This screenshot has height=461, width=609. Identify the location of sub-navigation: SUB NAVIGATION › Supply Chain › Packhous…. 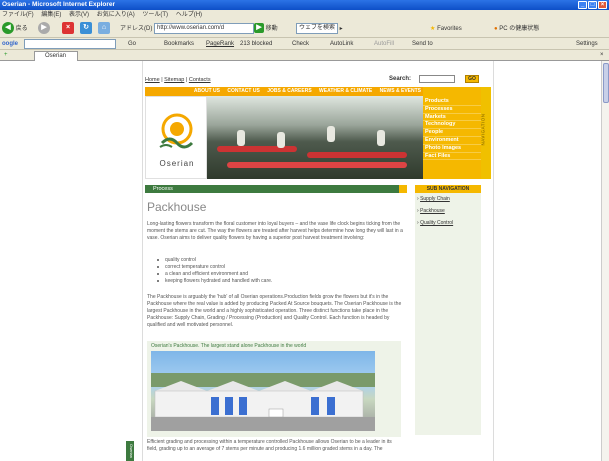
(448, 310).